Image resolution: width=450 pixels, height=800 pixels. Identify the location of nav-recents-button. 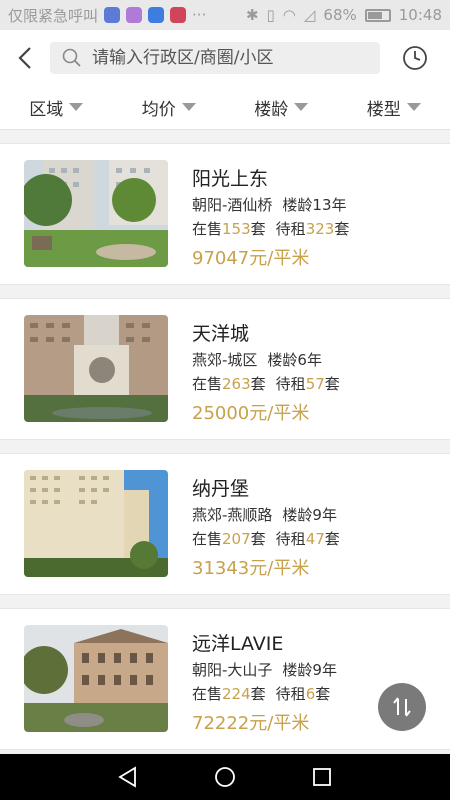
(322, 777).